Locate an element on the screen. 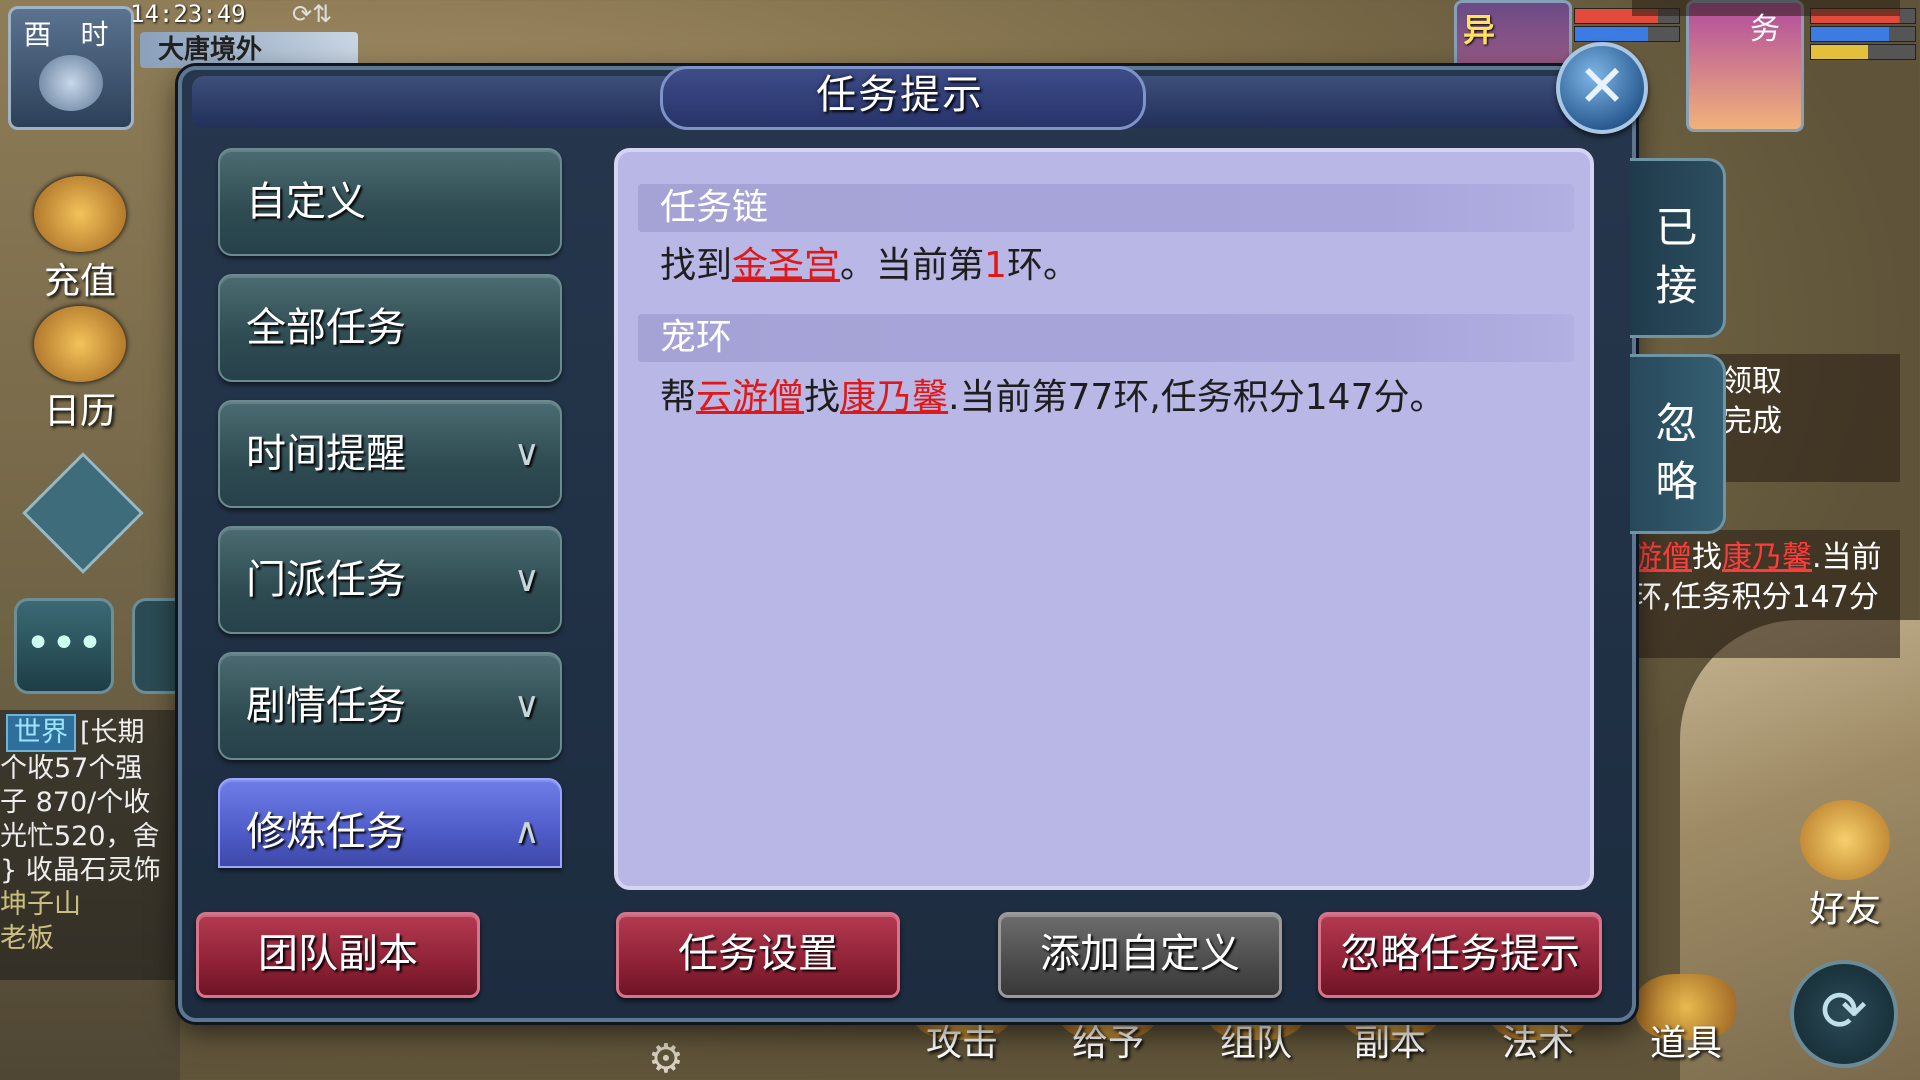  chat-line: 子 870/个收 is located at coordinates (75, 802).